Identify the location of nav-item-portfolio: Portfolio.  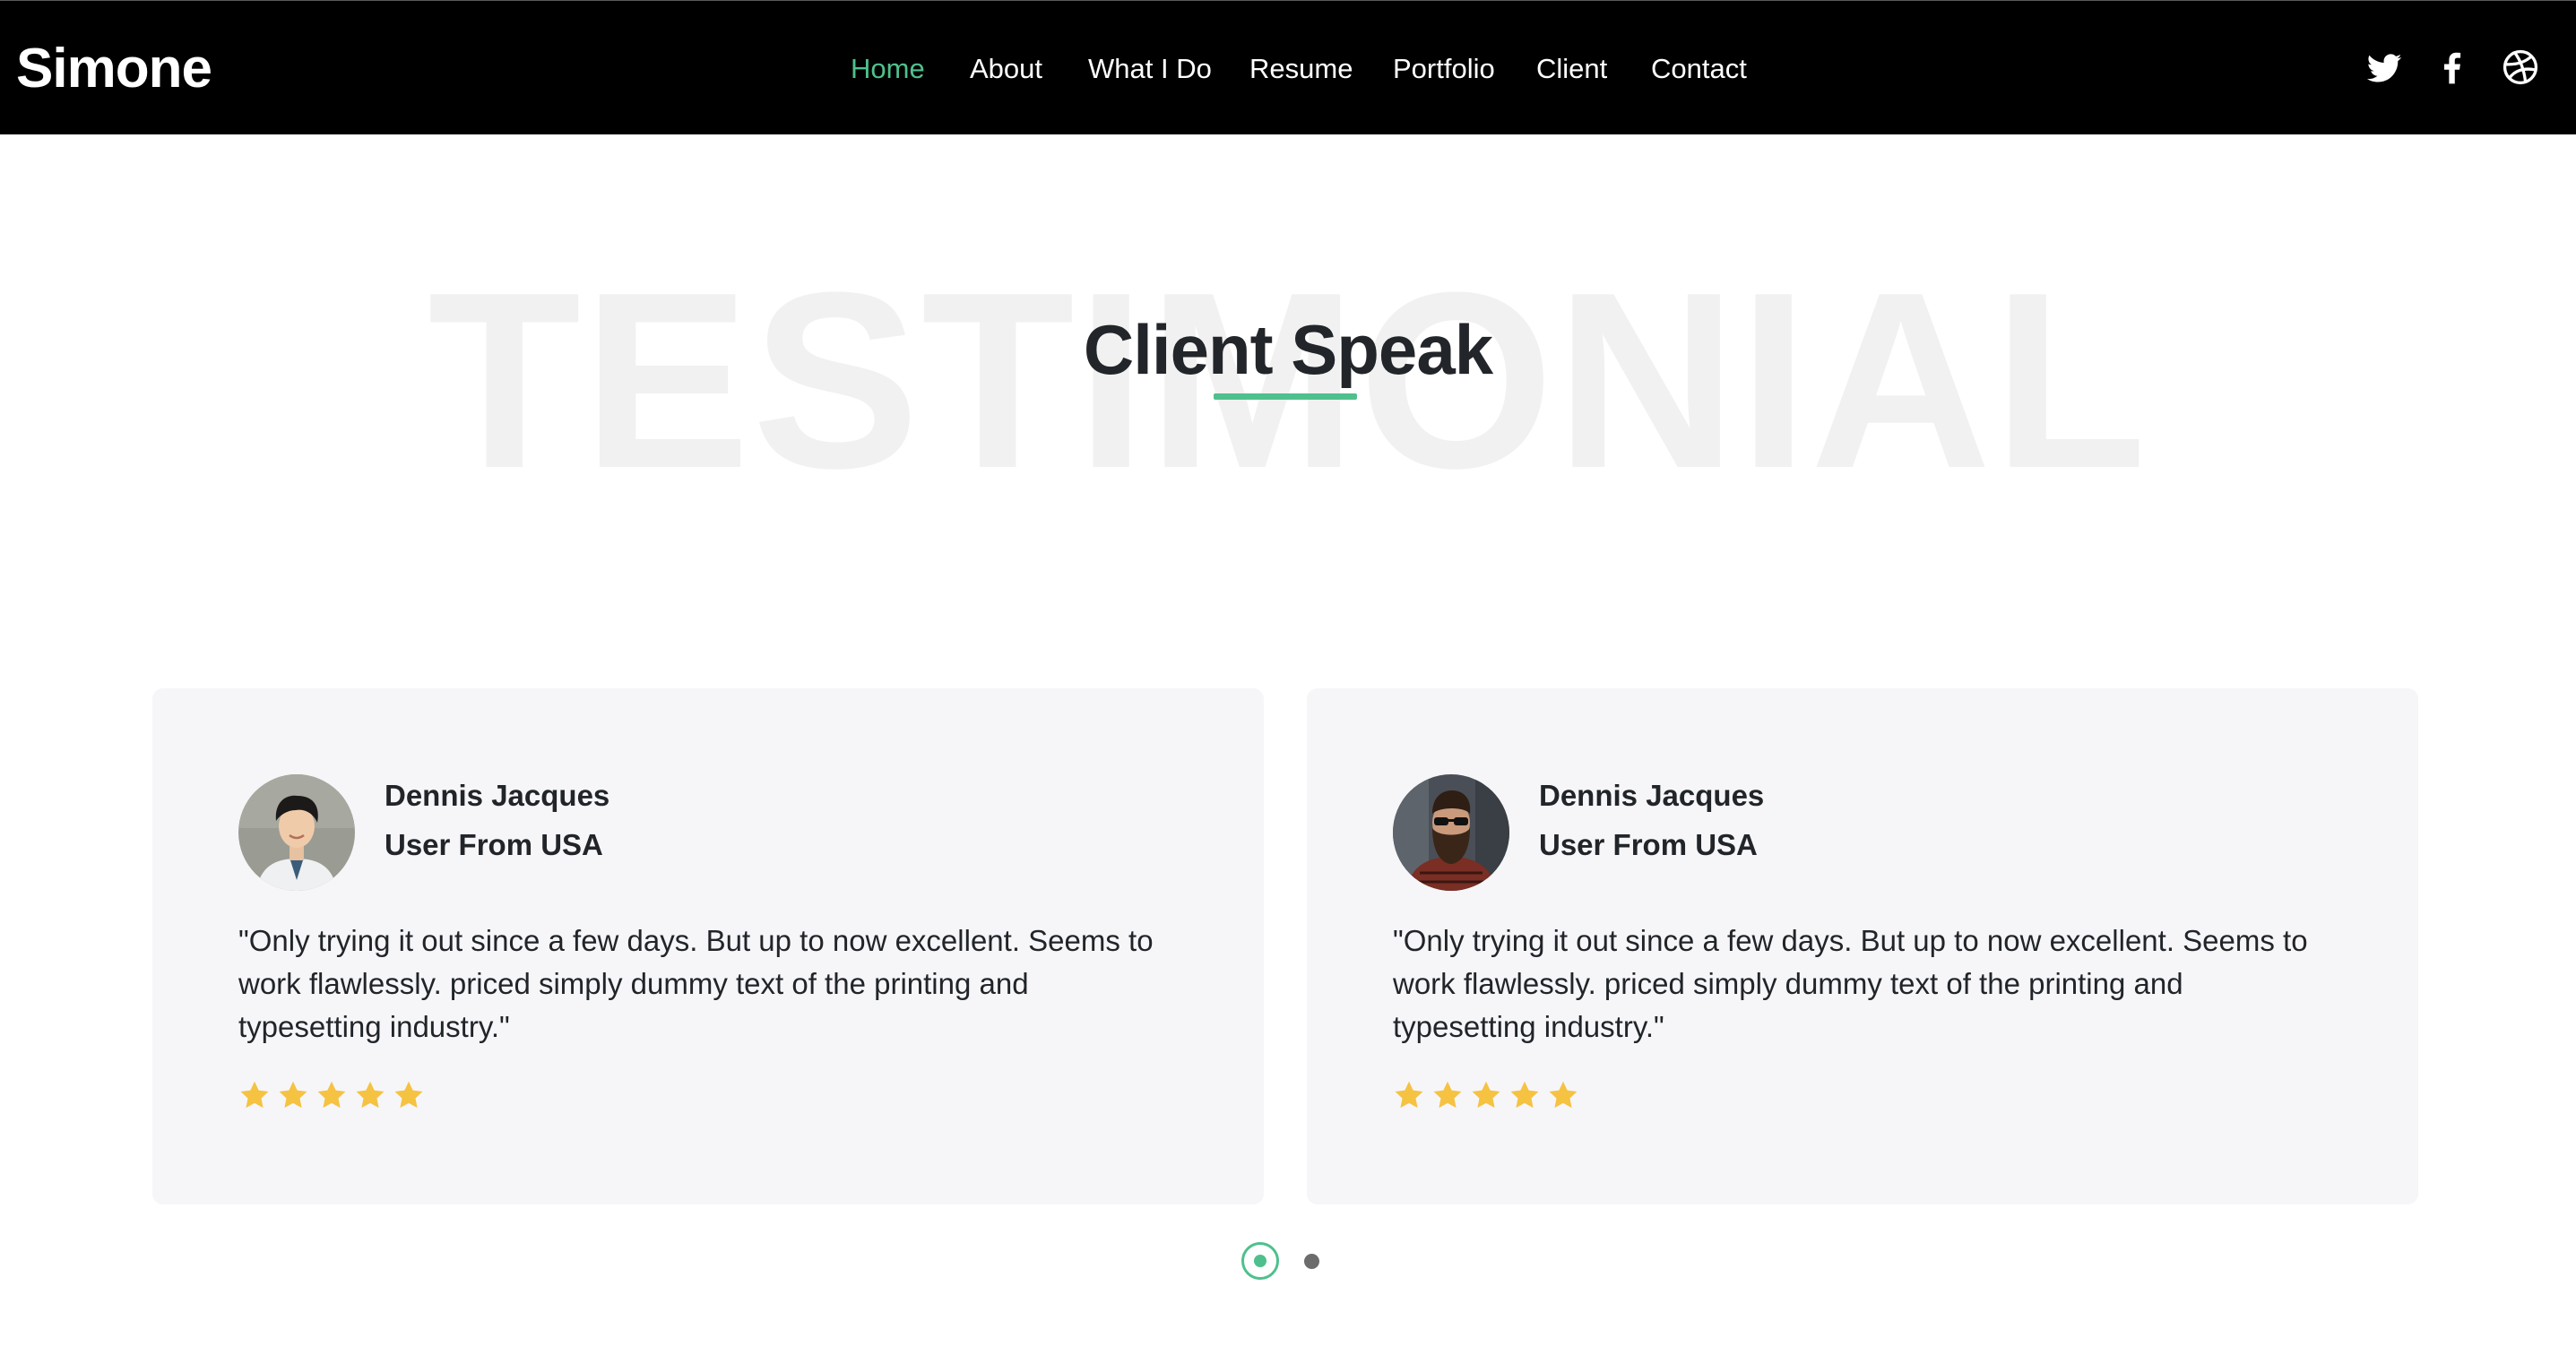
(1444, 69).